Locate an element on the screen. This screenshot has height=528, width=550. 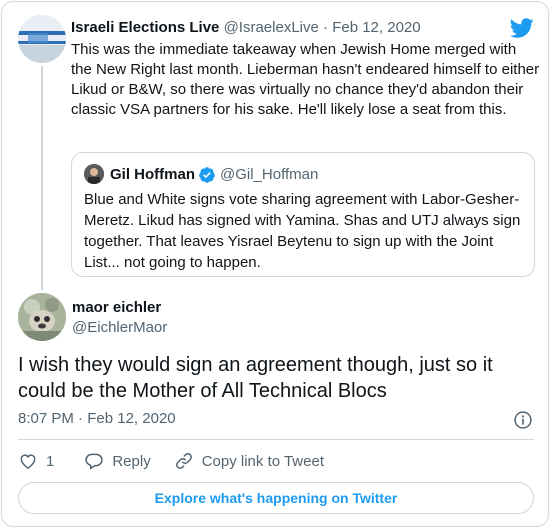
reply-label: Reply is located at coordinates (131, 461).